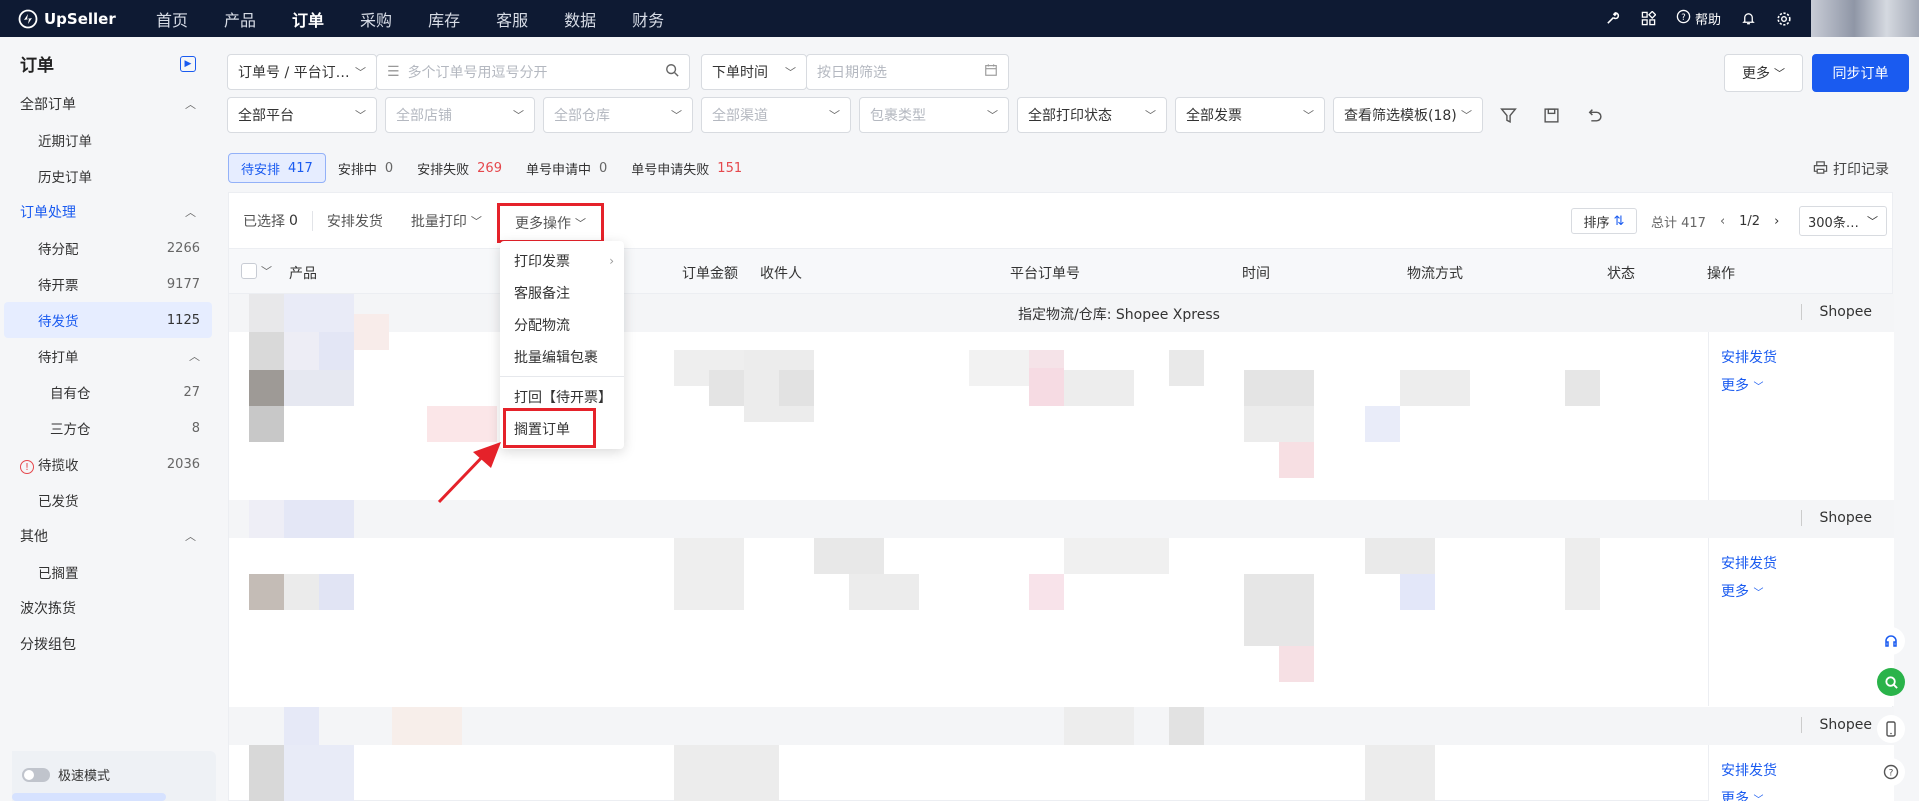 The image size is (1919, 801). Describe the element at coordinates (1722, 221) in the screenshot. I see `prev-page-icon: ‹` at that location.